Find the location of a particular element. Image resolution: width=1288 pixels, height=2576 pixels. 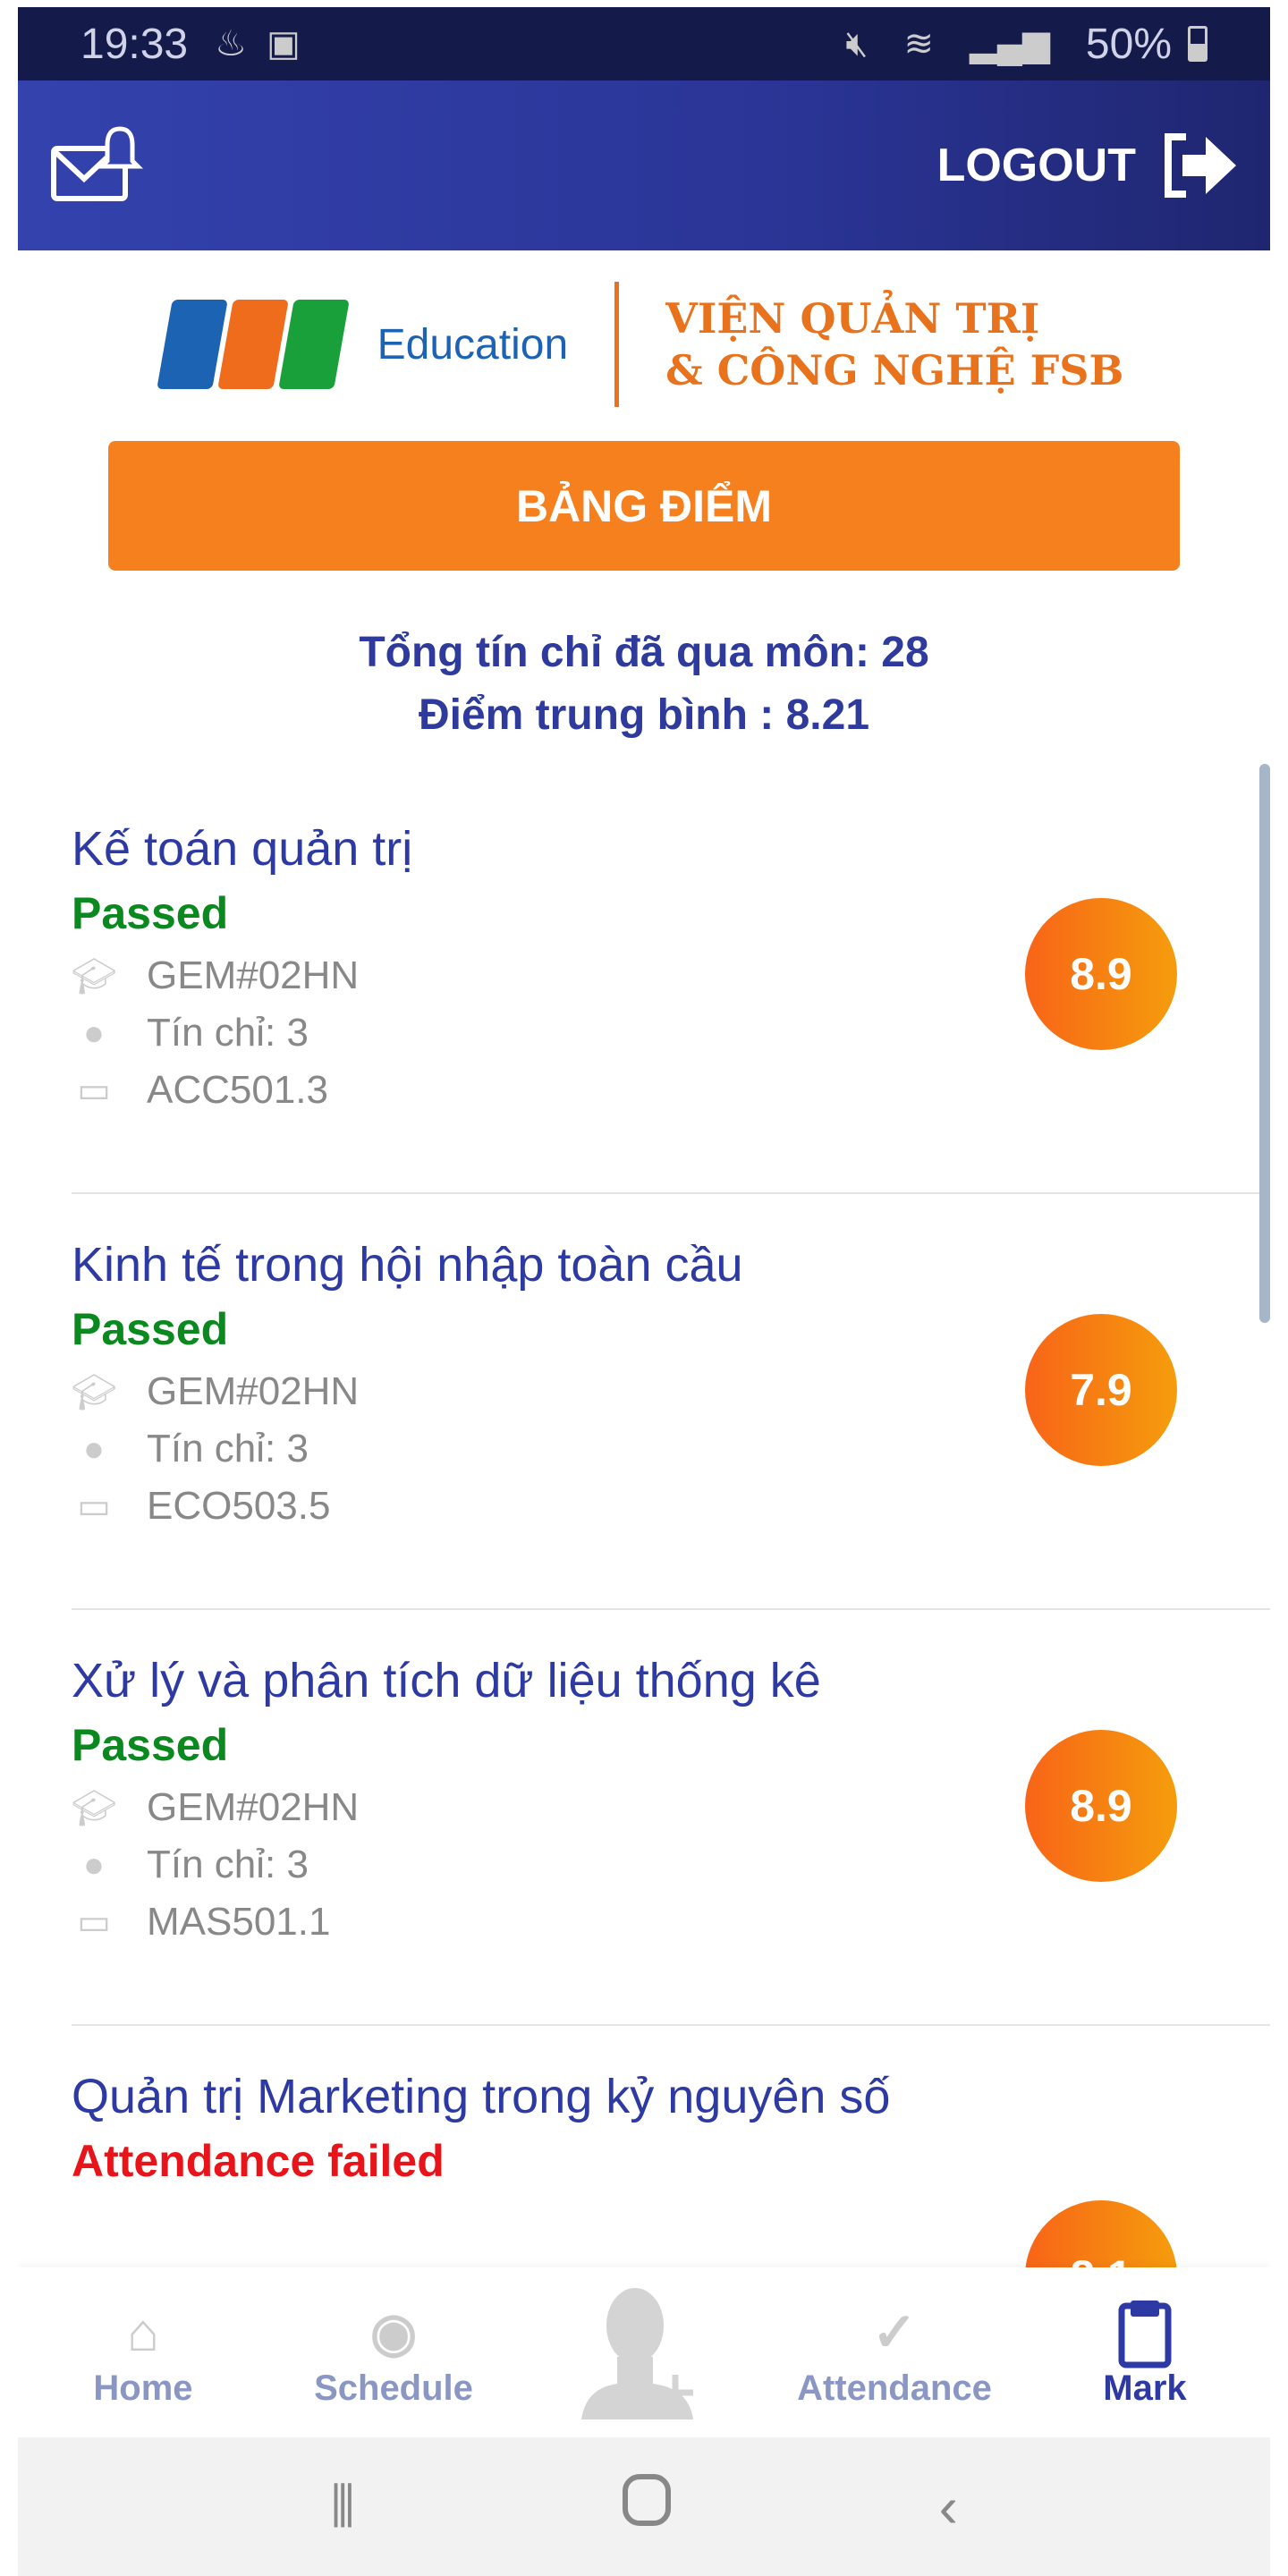

nav-attendance: ✓ Attendance is located at coordinates (894, 2352).